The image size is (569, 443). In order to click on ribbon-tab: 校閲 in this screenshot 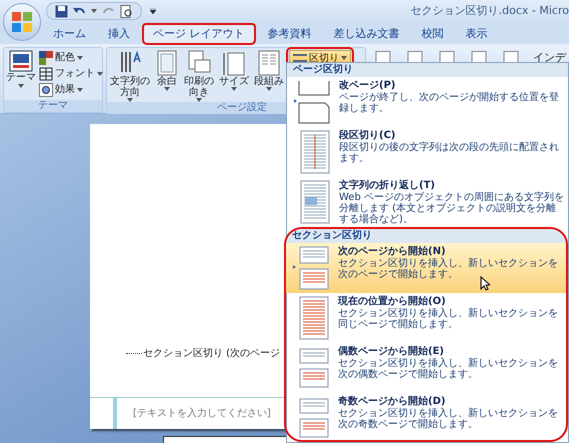, I will do `click(432, 34)`.